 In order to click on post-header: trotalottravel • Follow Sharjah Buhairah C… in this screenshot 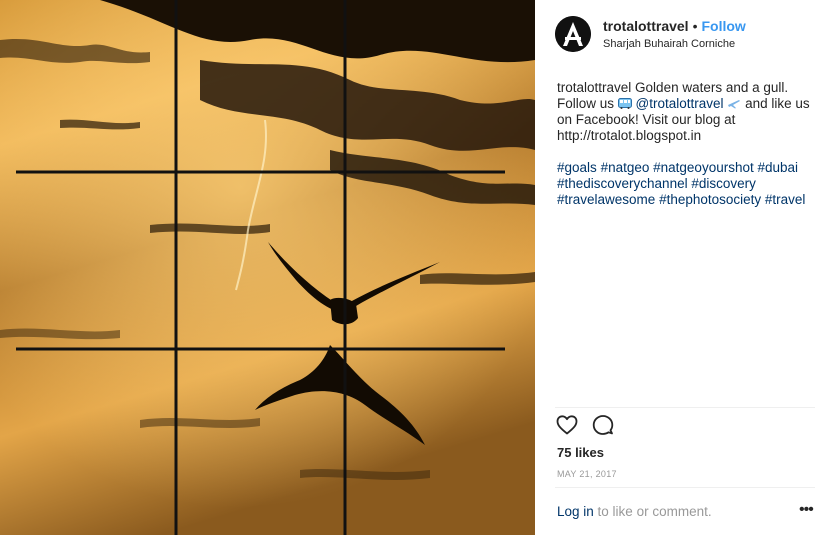, I will do `click(685, 34)`.